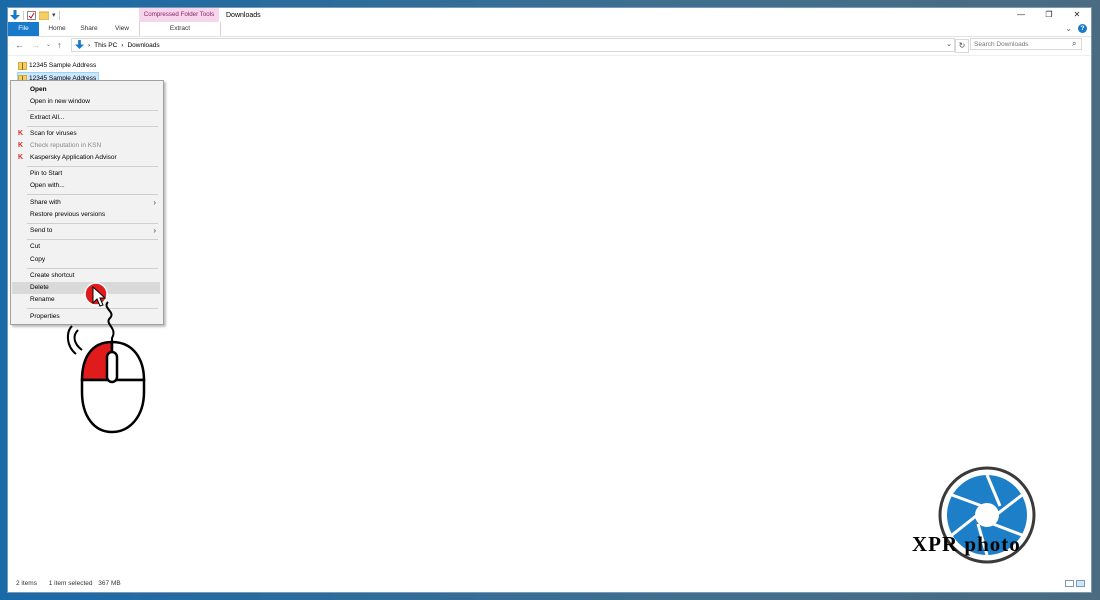  I want to click on properties-icon, so click(31, 15).